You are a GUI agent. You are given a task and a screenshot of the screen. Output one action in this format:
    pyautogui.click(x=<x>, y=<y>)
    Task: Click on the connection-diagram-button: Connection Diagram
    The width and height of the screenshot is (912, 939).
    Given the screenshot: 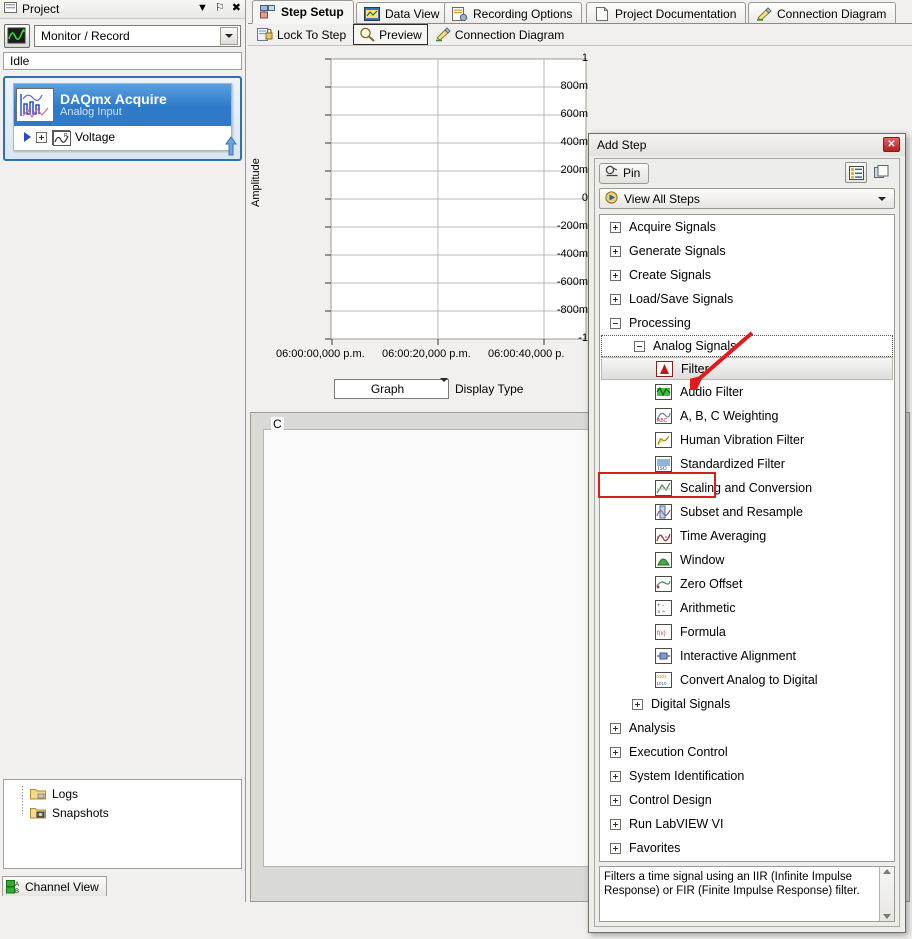 What is the action you would take?
    pyautogui.click(x=499, y=34)
    